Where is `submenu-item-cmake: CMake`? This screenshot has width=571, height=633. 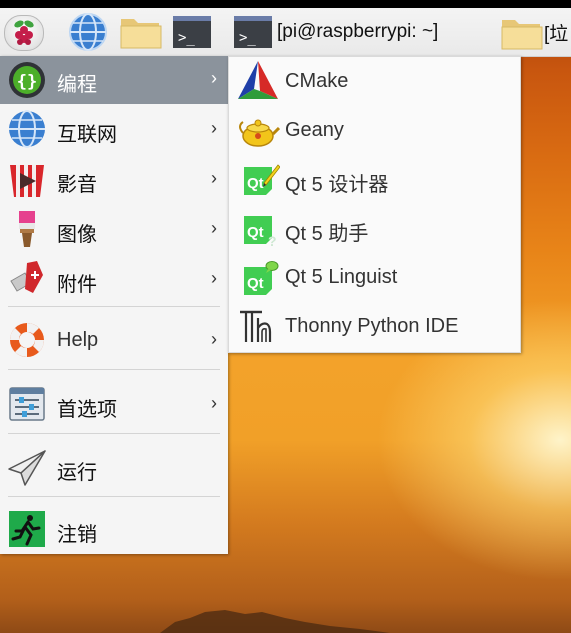 submenu-item-cmake: CMake is located at coordinates (374, 81).